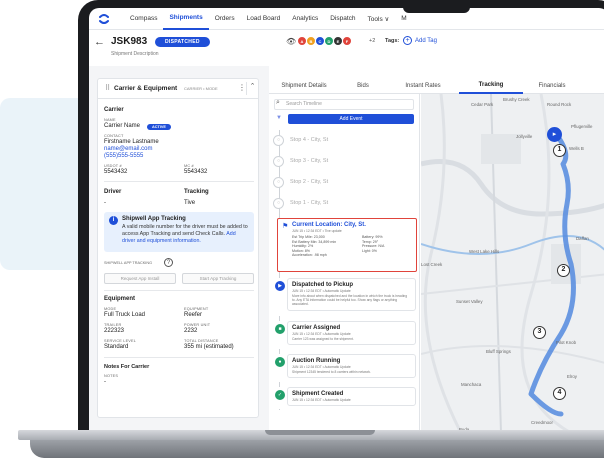 Image resolution: width=604 pixels, height=463 pixels. Describe the element at coordinates (559, 150) in the screenshot. I see `stop-marker: 1` at that location.